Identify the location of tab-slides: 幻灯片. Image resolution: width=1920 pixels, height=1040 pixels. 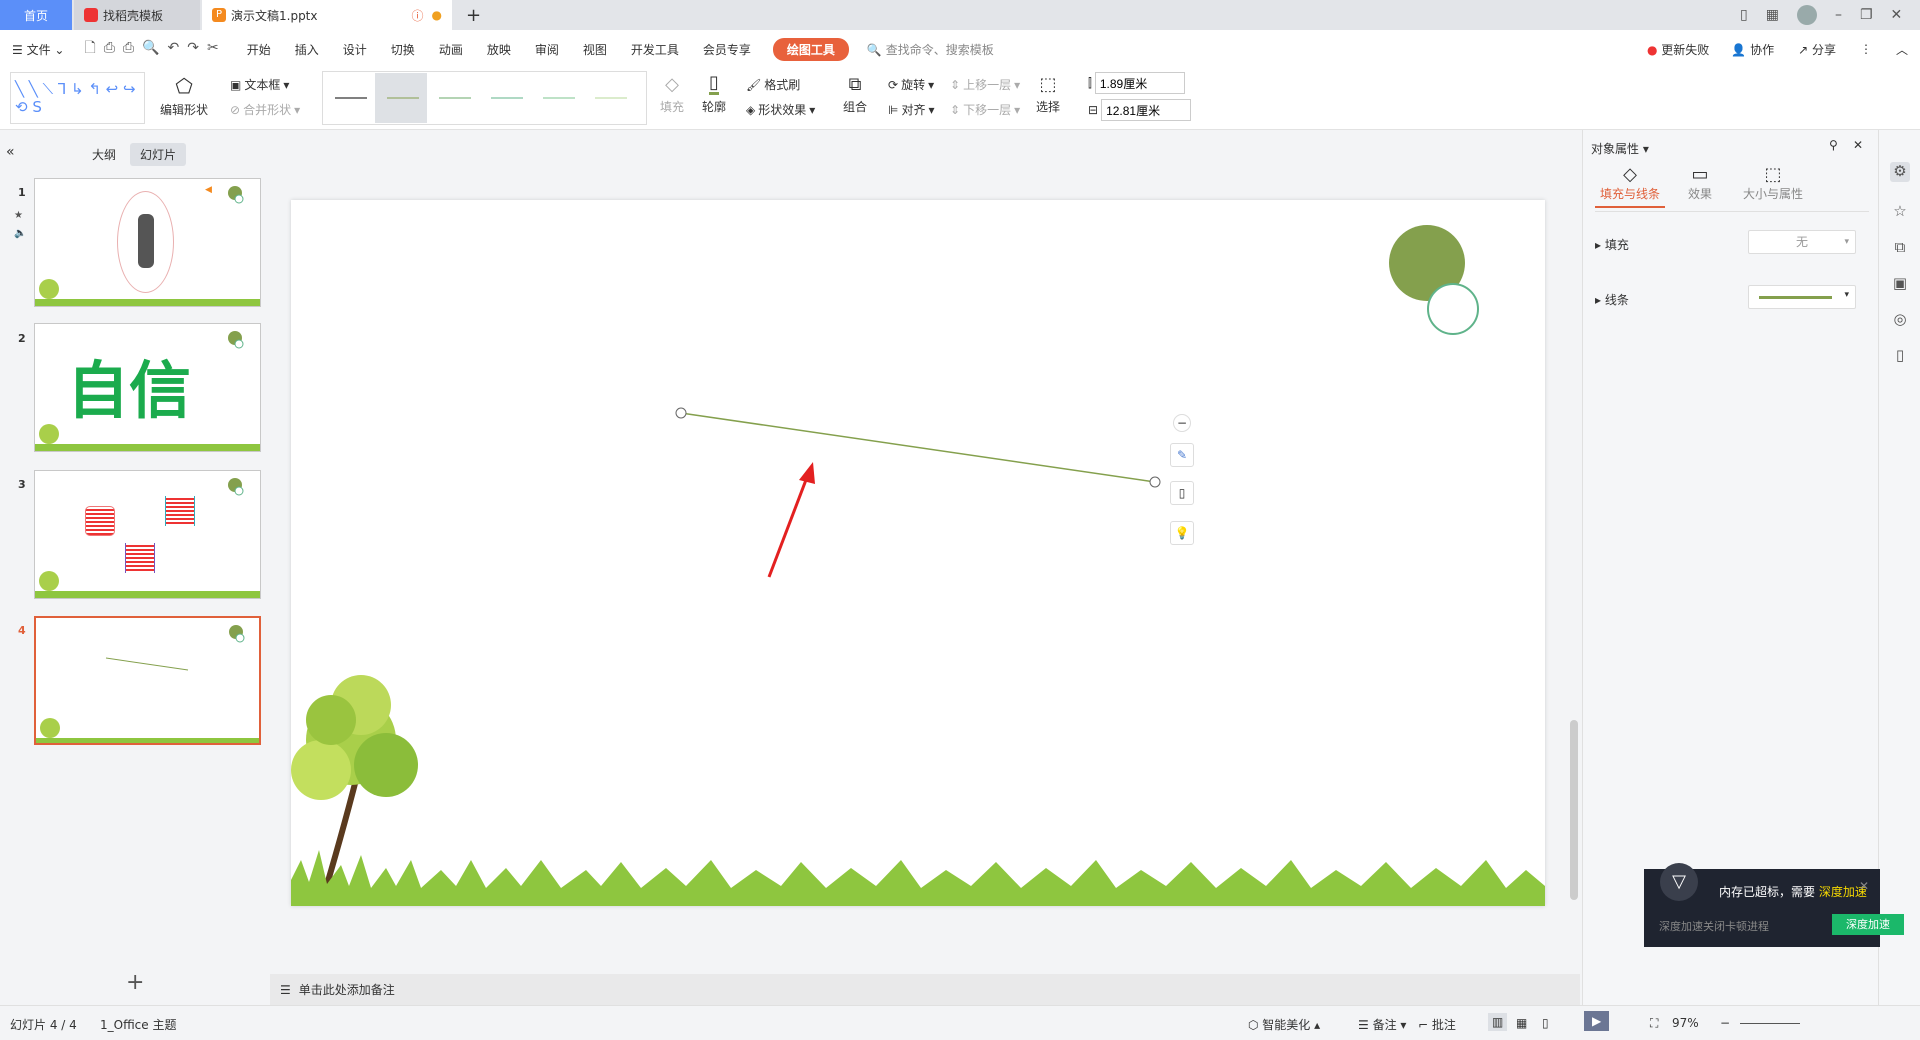
(158, 154).